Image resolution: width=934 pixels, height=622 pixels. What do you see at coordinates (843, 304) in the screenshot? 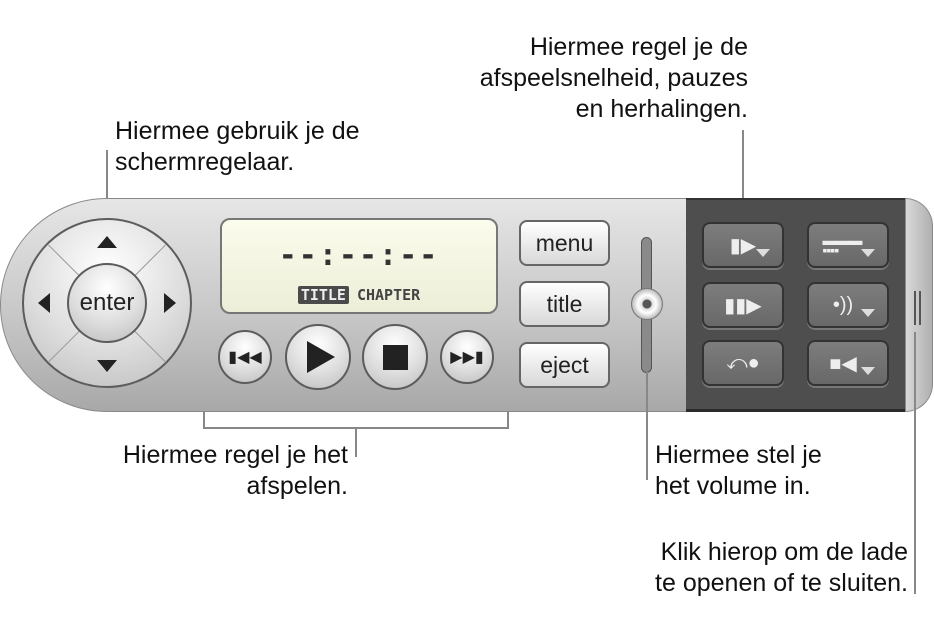
I see `audio-icon: •))` at bounding box center [843, 304].